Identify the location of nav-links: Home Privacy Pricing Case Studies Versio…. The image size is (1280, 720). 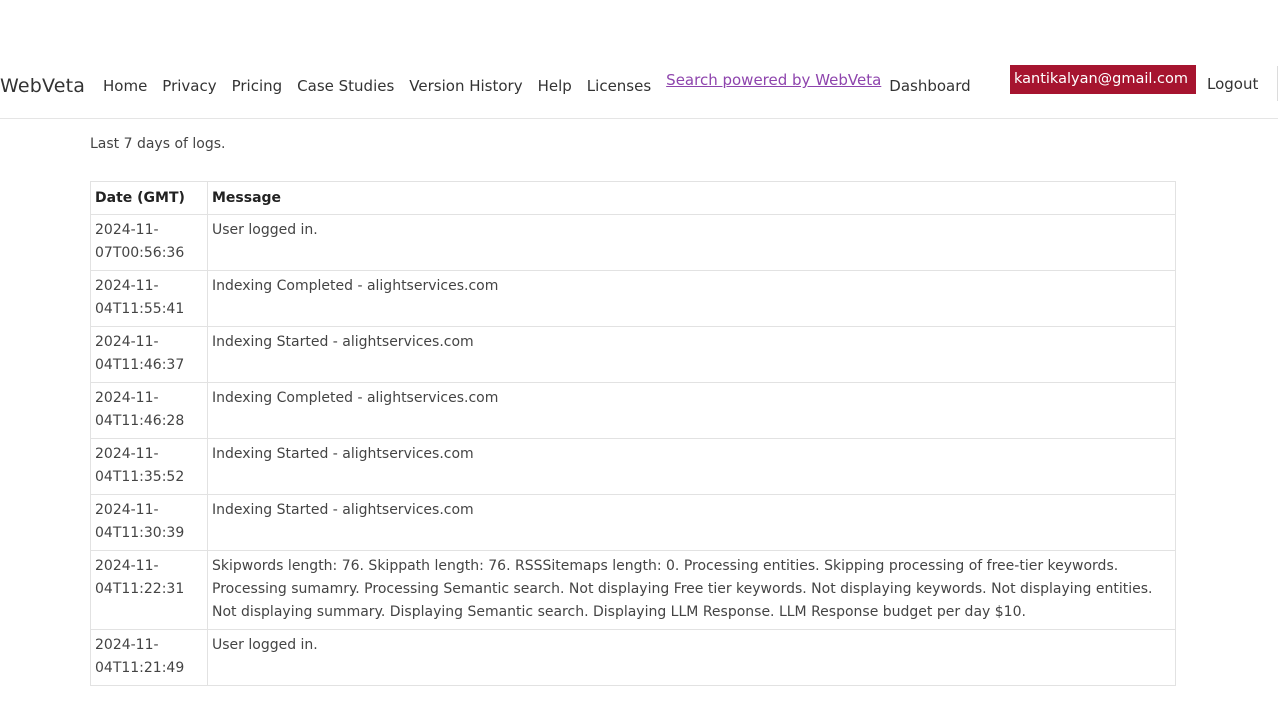
(544, 83).